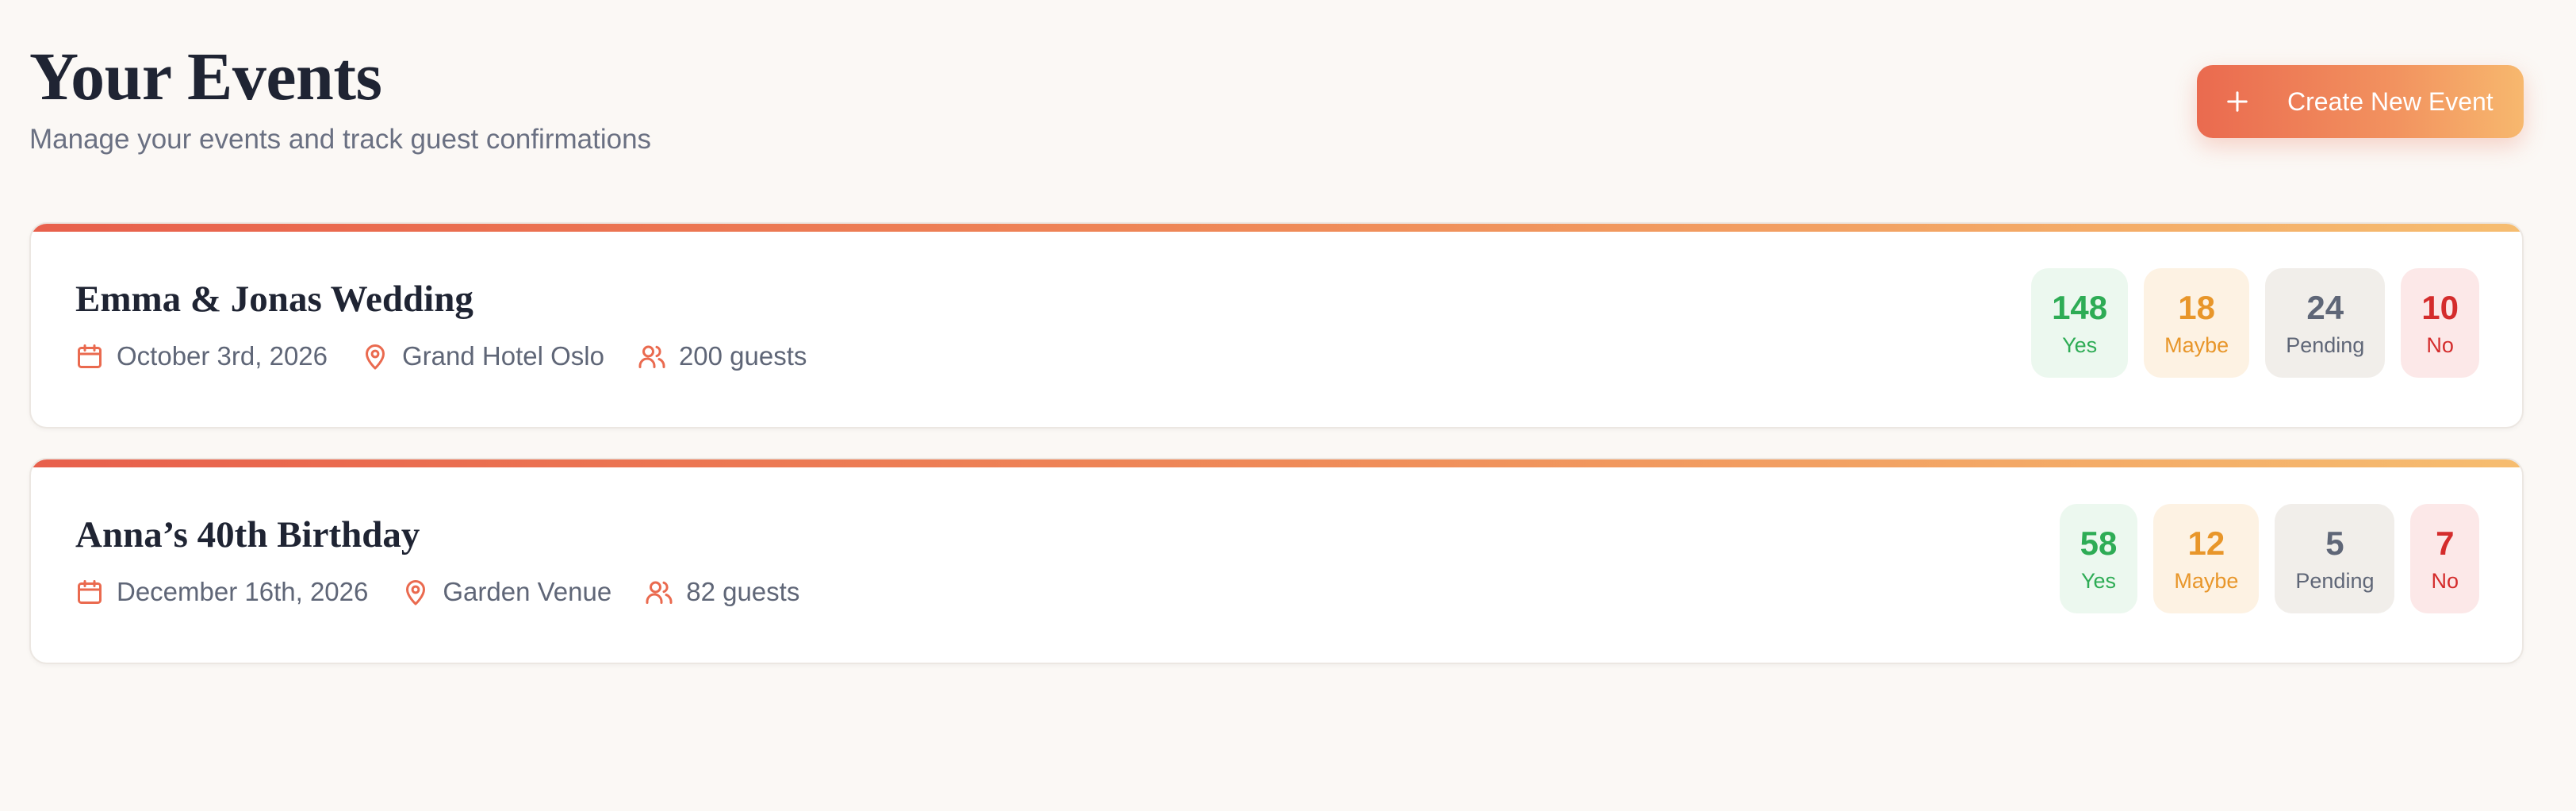 The image size is (2576, 811). I want to click on stat-yes: 58 Yes, so click(2099, 558).